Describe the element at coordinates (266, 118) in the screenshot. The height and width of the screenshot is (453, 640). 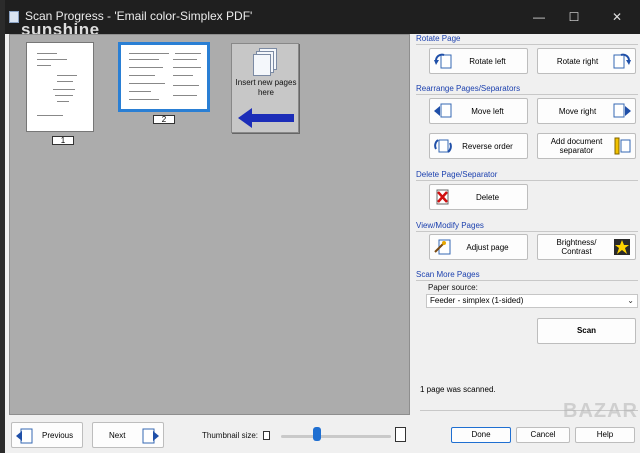
I see `arrow-left-icon` at that location.